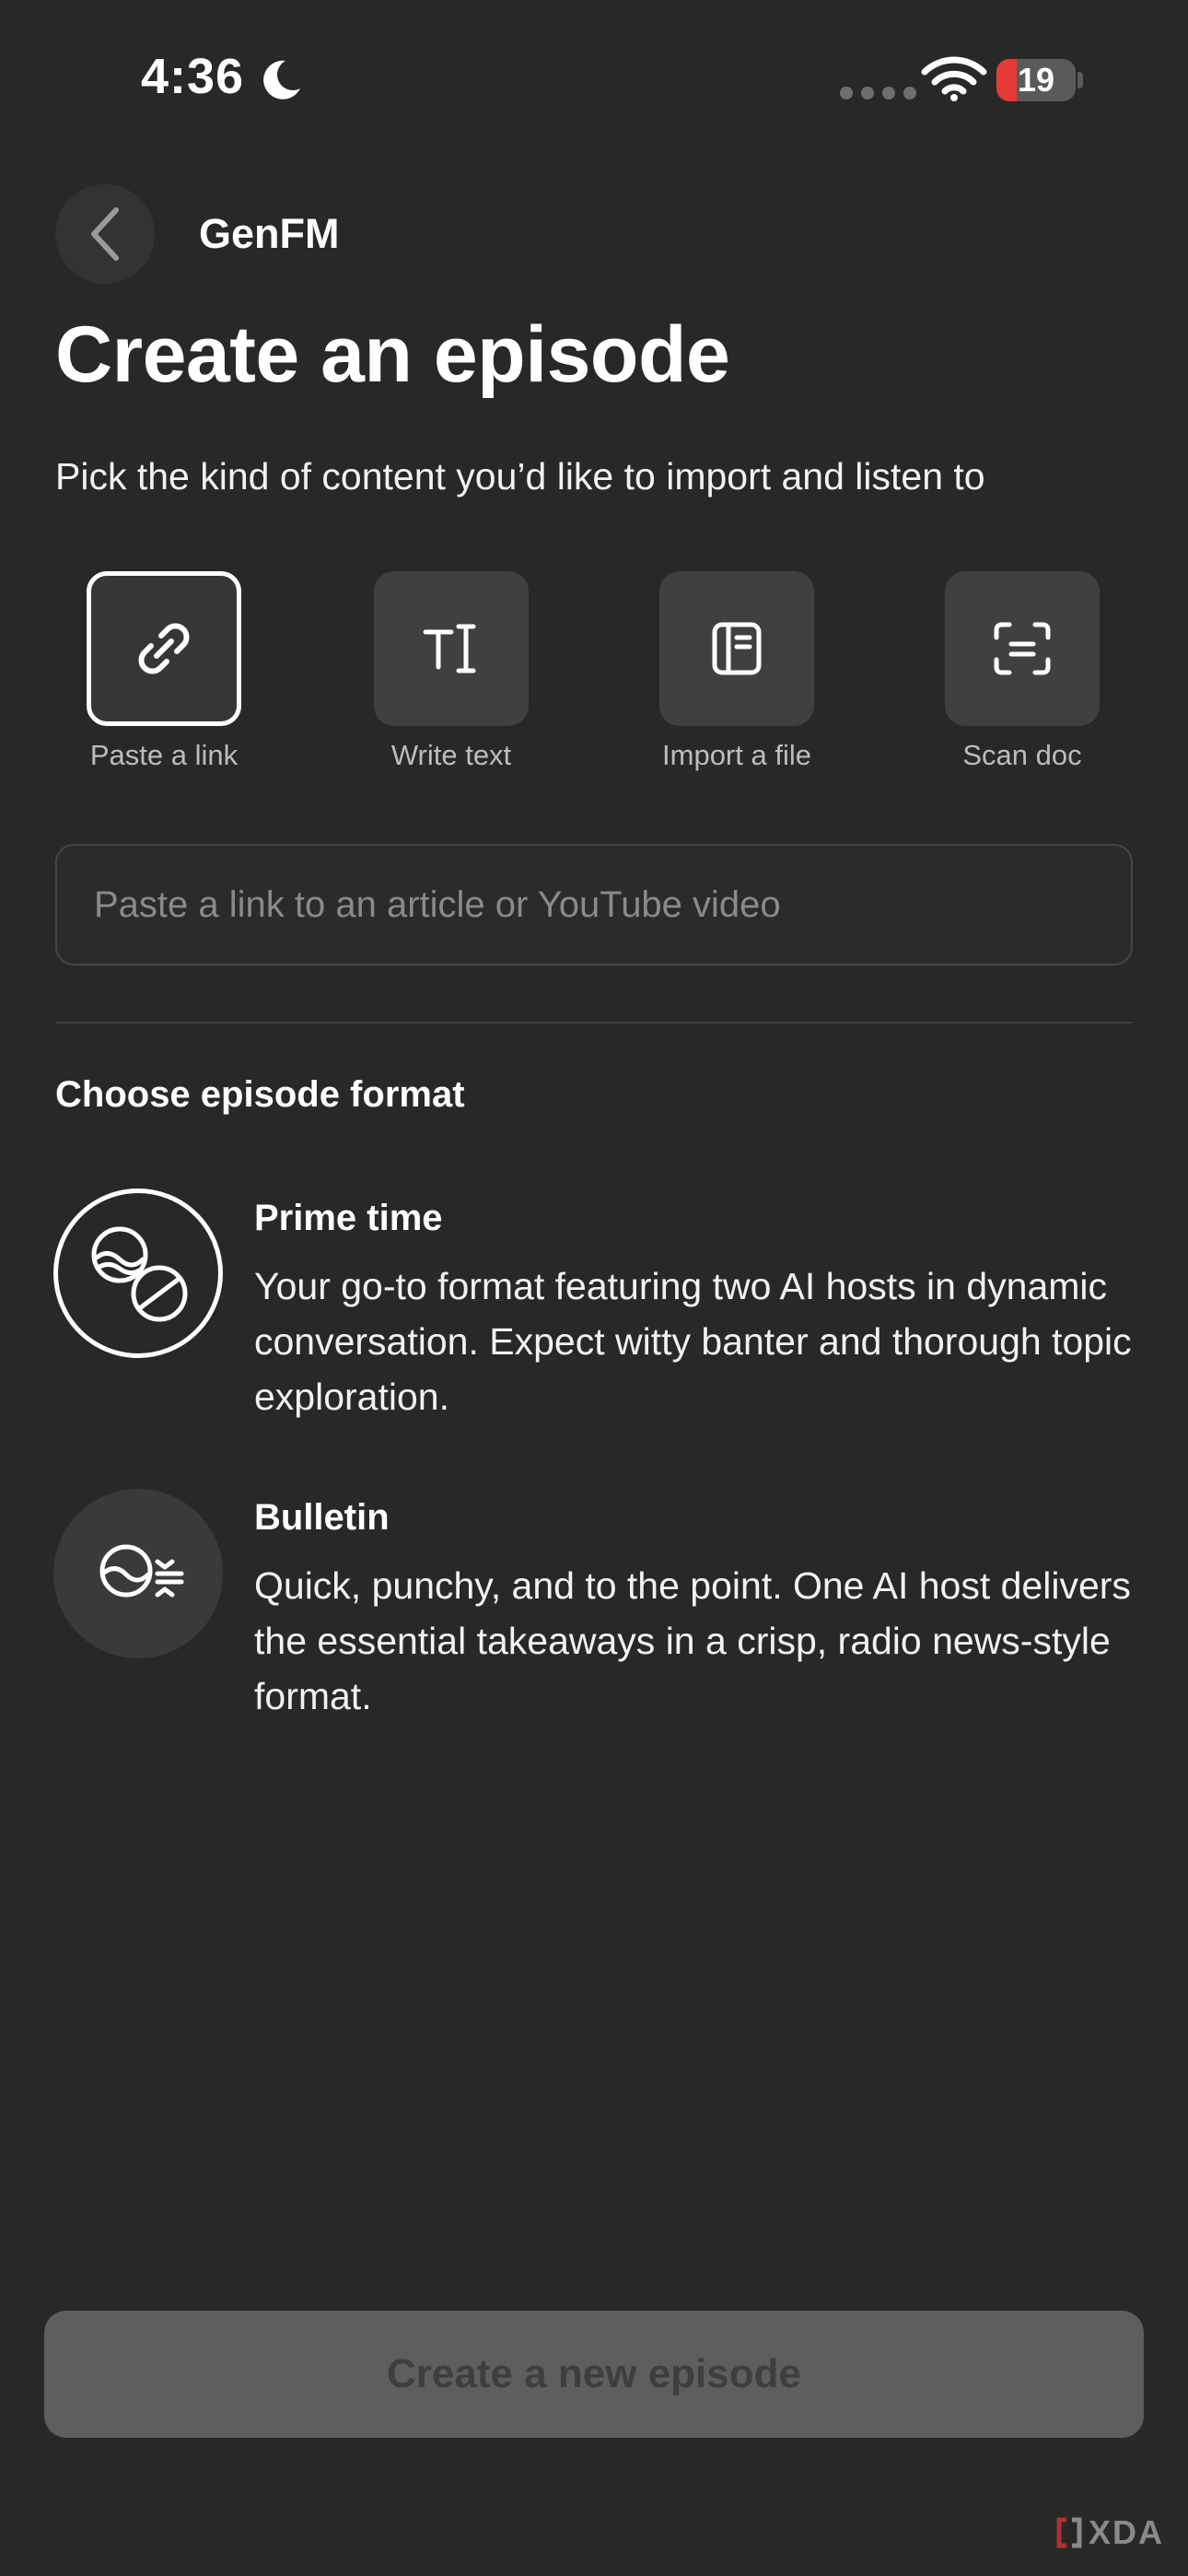 This screenshot has width=1188, height=2576. Describe the element at coordinates (260, 1094) in the screenshot. I see `section-title: Choose episode format` at that location.